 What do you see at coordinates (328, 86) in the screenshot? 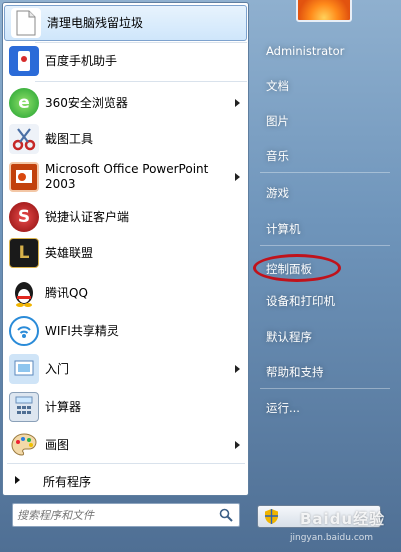
I see `right-item-documents: 文档` at bounding box center [328, 86].